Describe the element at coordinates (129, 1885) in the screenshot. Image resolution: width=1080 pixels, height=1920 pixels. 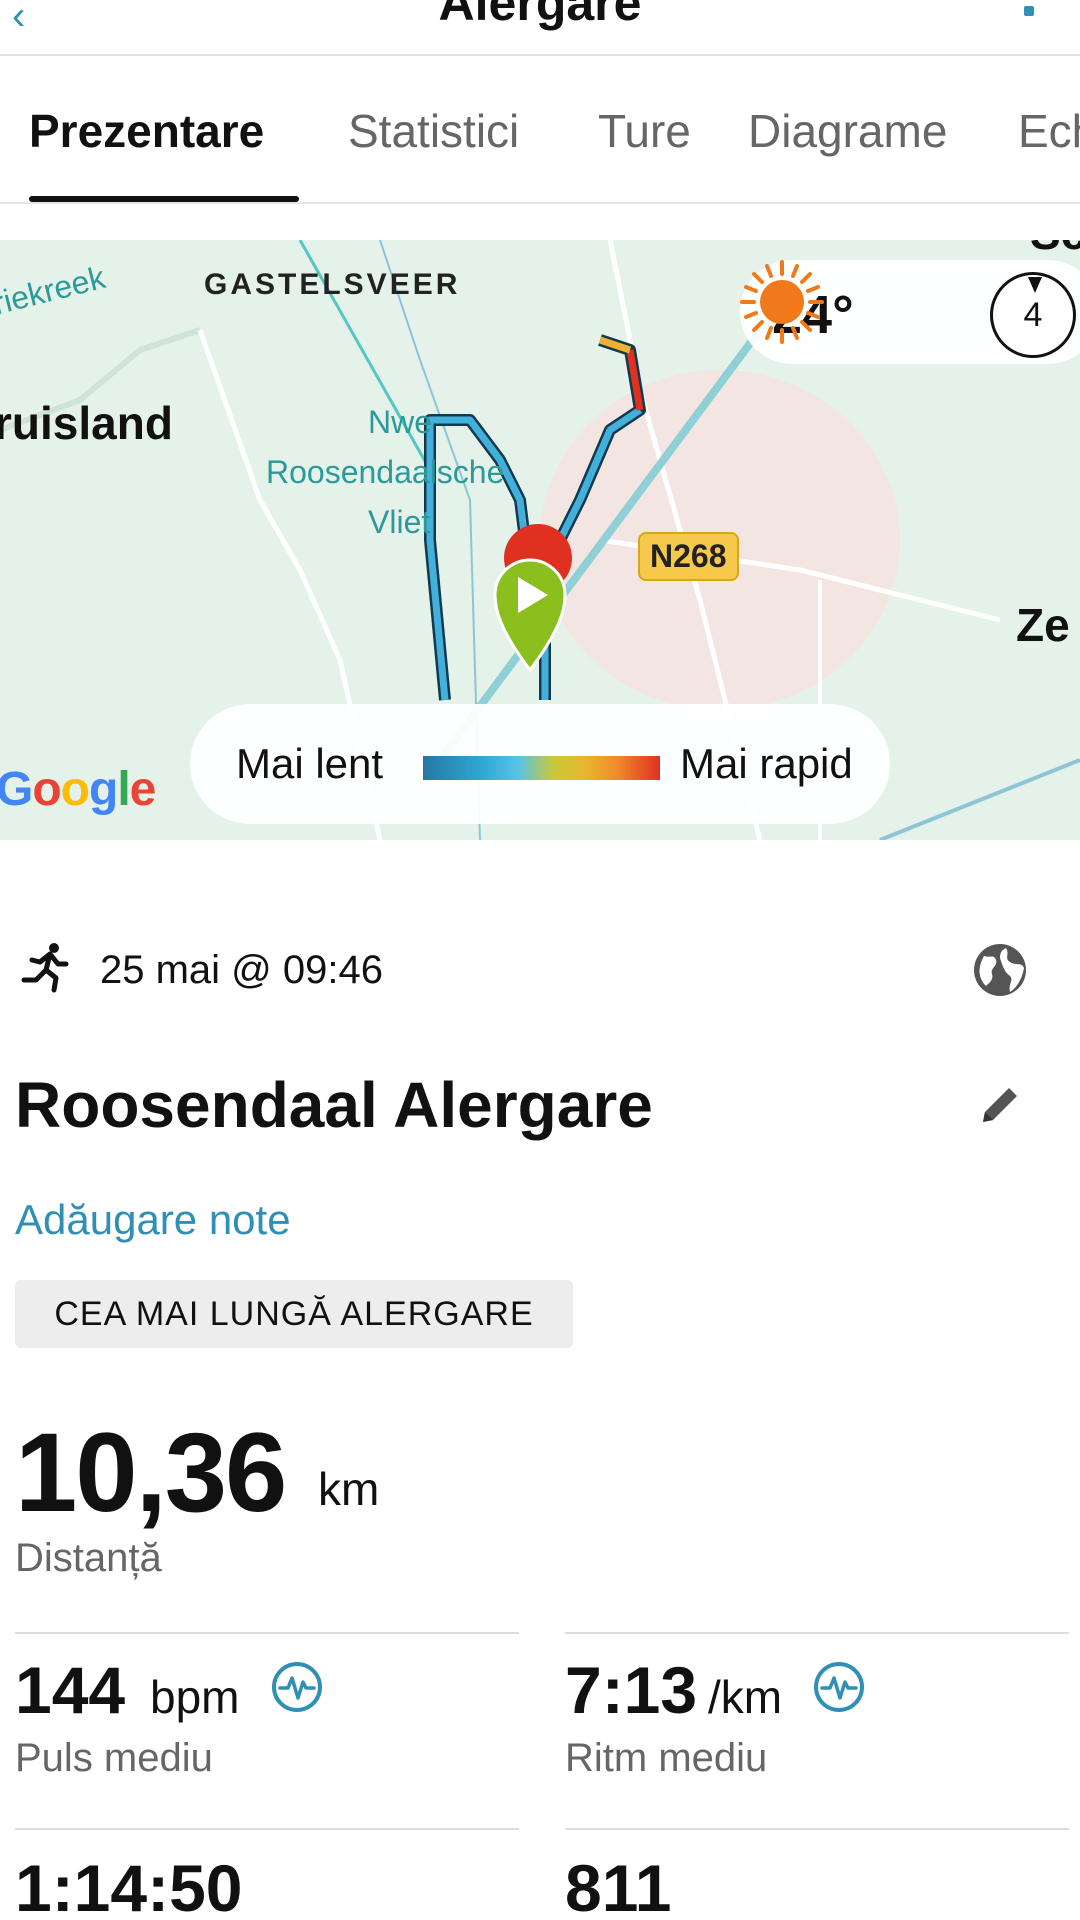
I see `duration-value: 1:14:50` at that location.